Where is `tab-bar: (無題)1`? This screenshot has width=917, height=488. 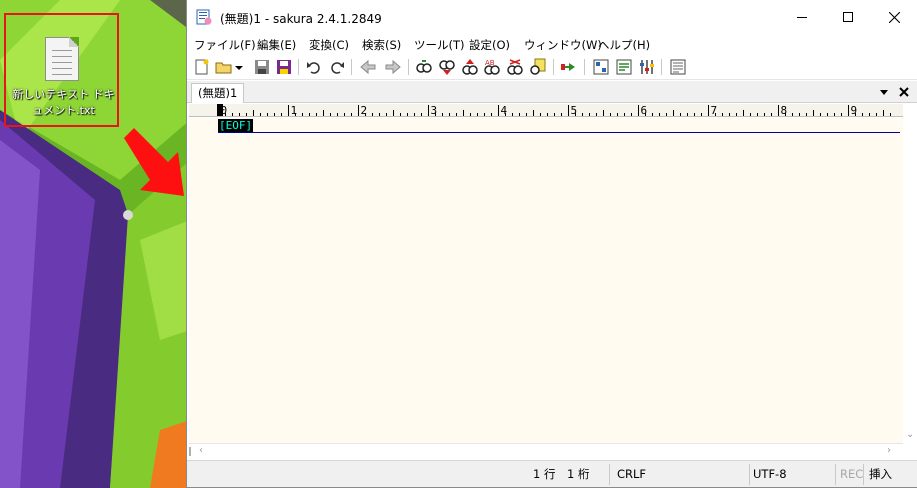
tab-bar: (無題)1 is located at coordinates (552, 92).